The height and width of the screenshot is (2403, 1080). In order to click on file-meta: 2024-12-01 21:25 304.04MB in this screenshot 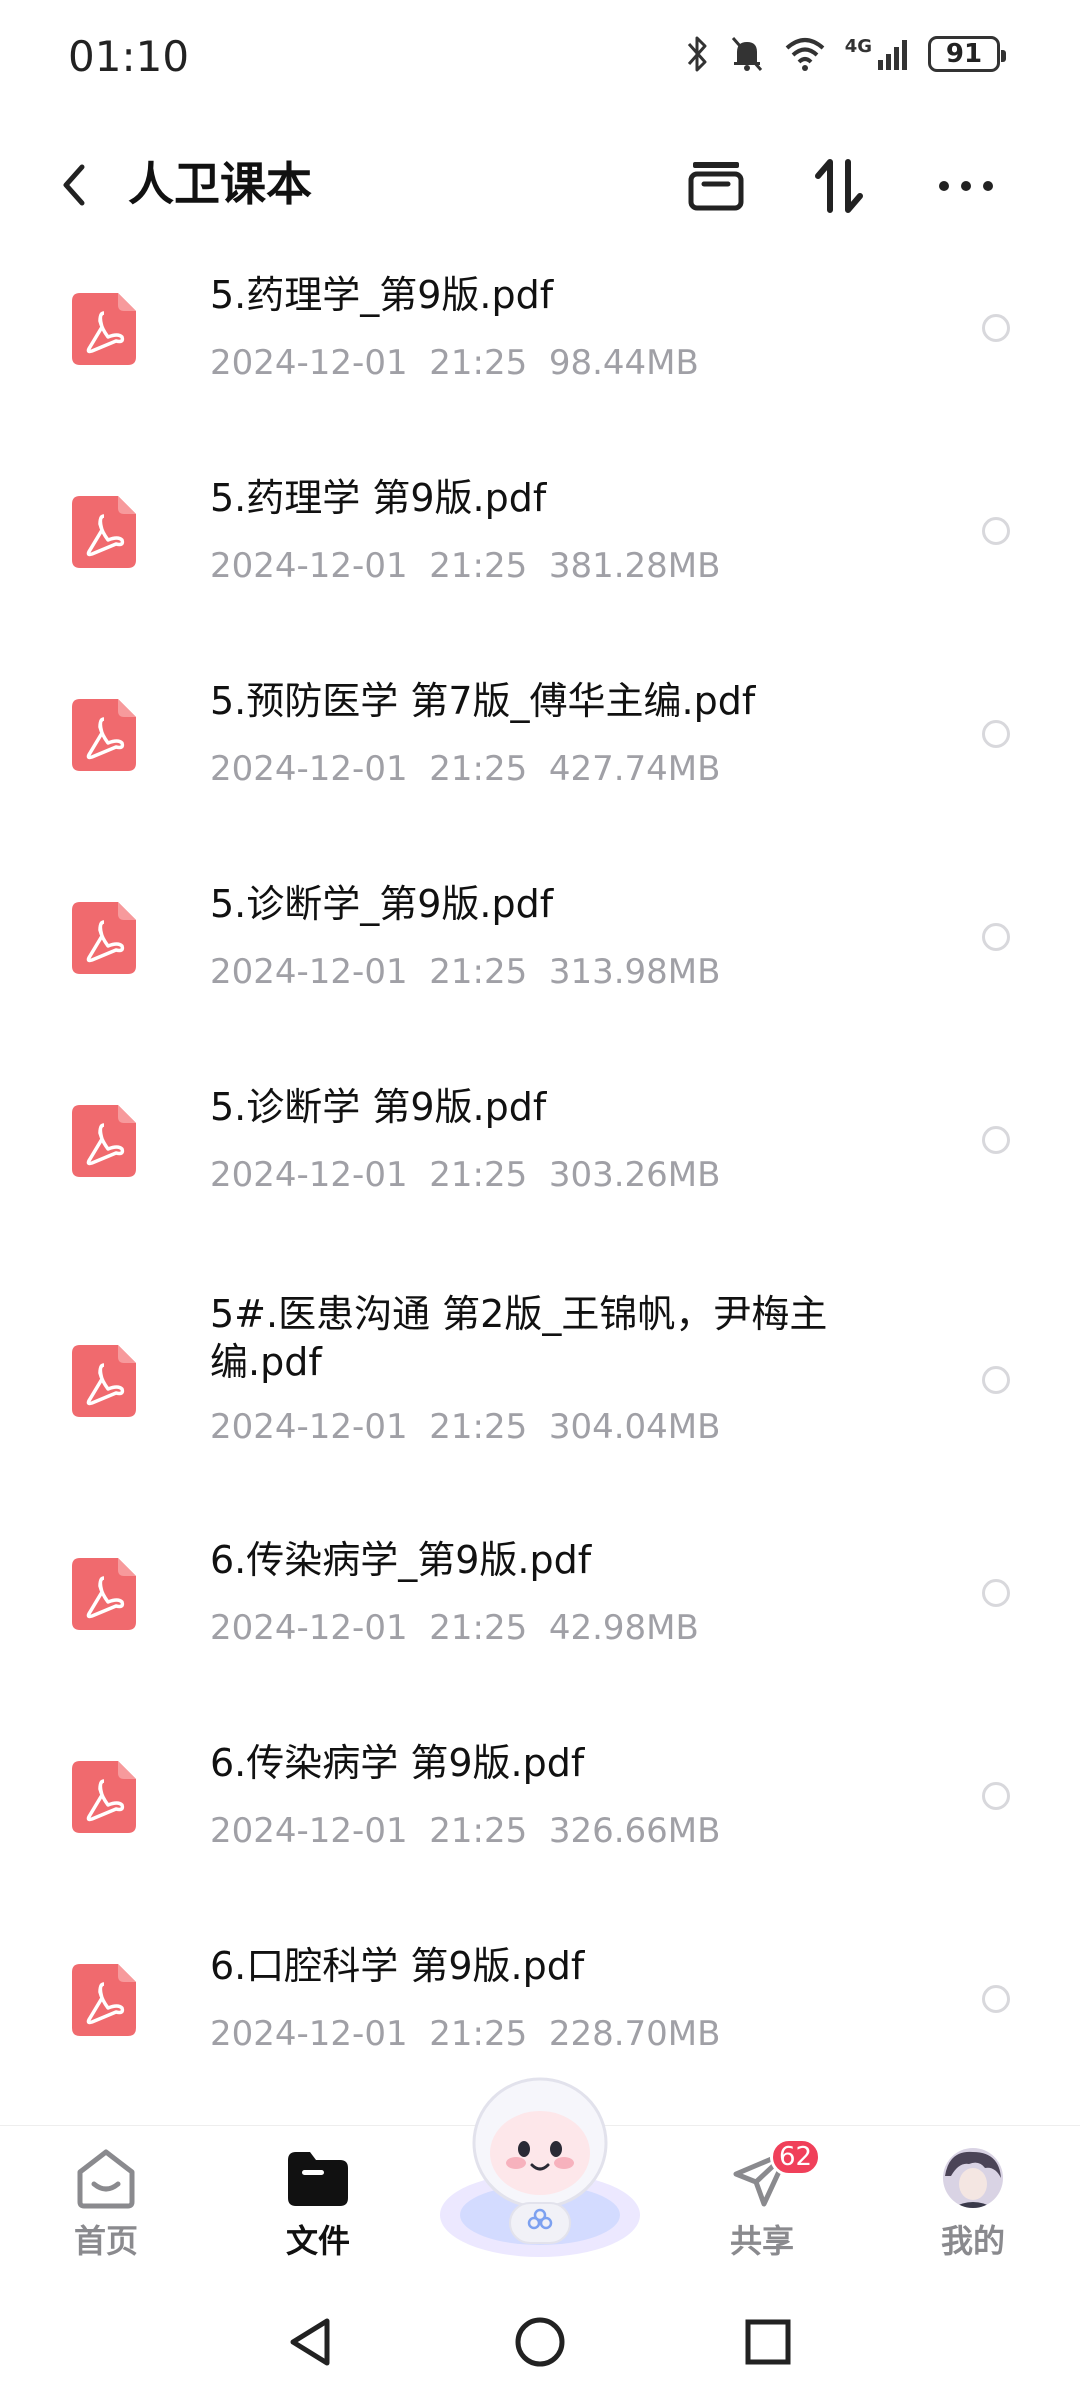, I will do `click(465, 1427)`.